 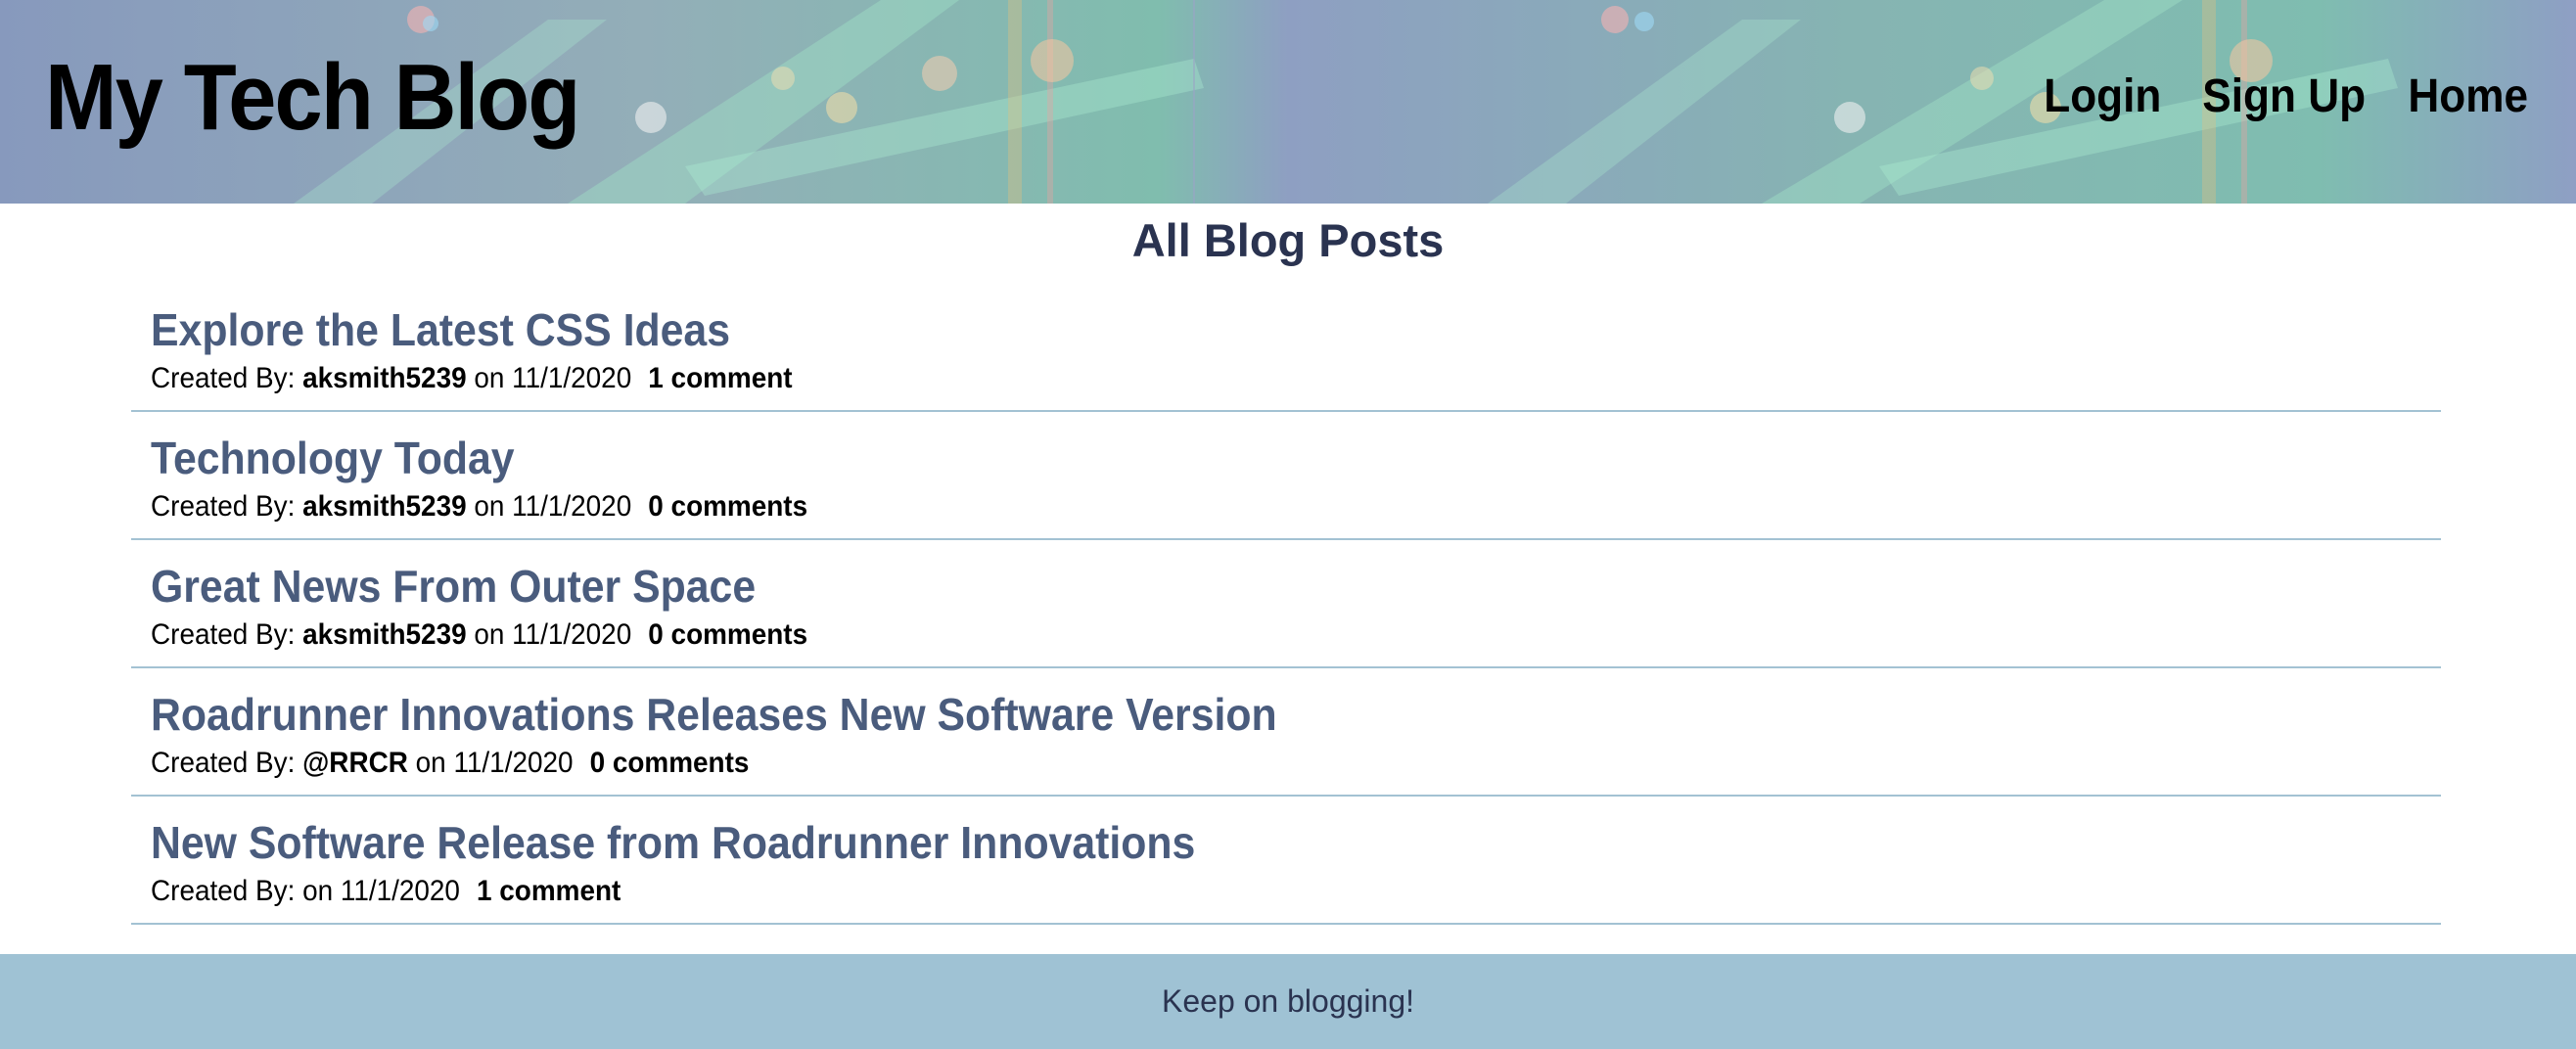 I want to click on post-title-link: Technology Today, so click(x=333, y=458).